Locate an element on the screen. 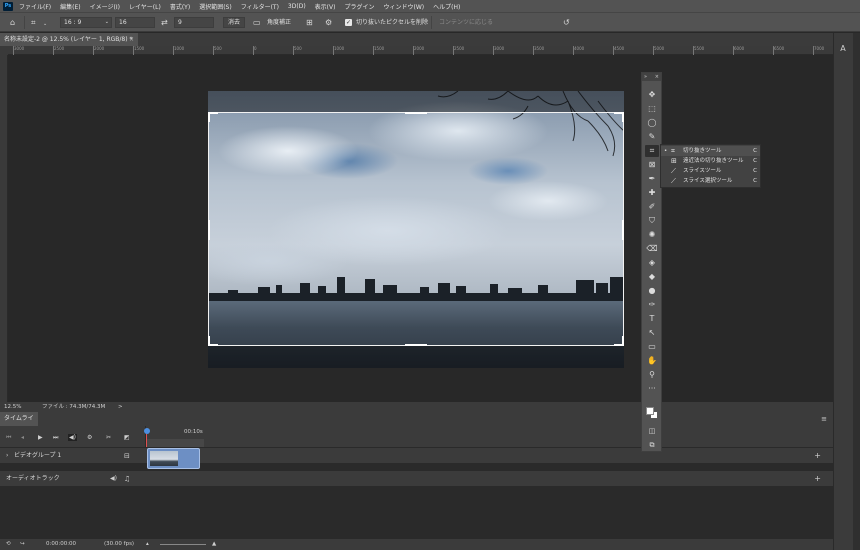 Image resolution: width=860 pixels, height=550 pixels. shortcut-key: C is located at coordinates (755, 181).